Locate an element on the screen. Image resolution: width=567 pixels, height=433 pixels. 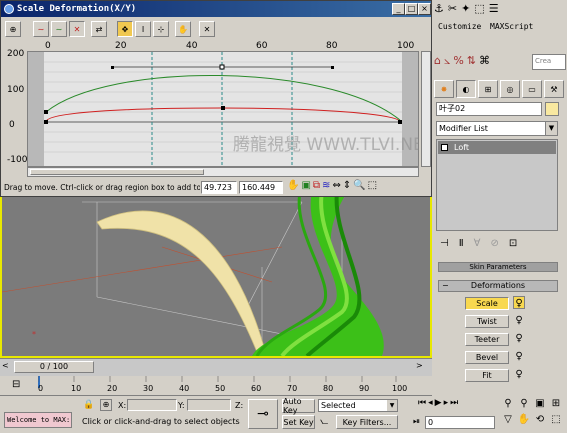
pan-view-icon: ✋ is located at coordinates (524, 422).